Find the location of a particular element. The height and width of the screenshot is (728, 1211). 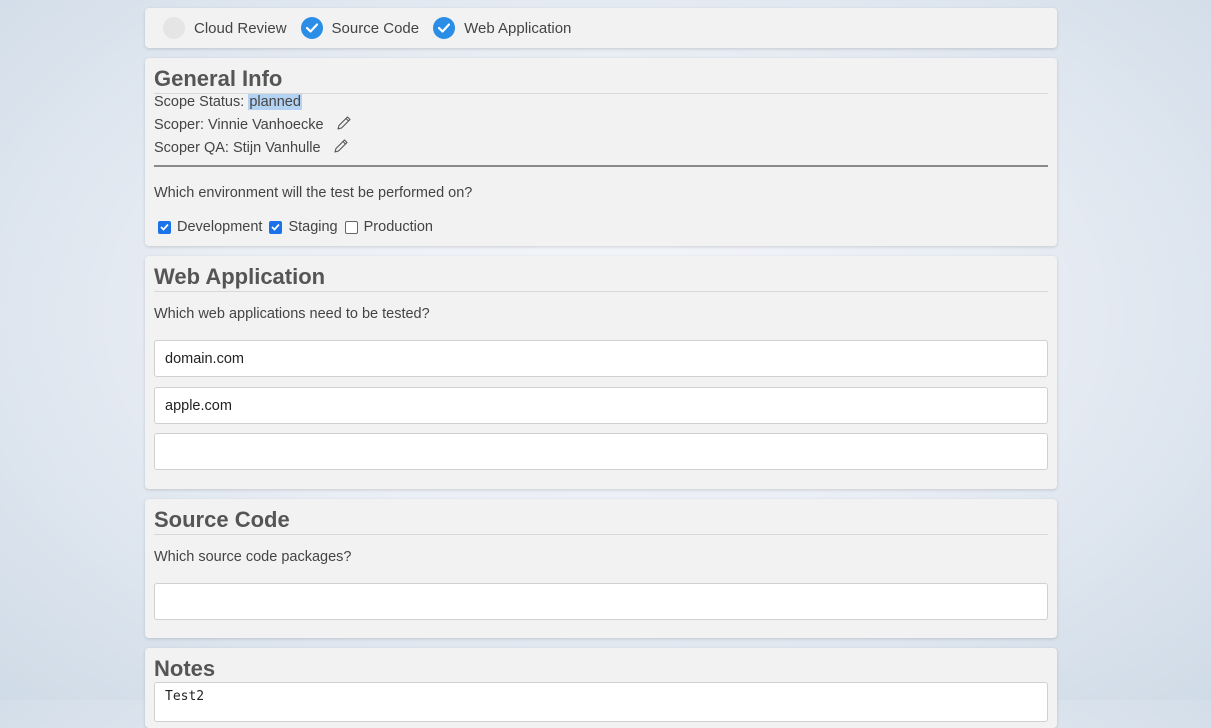

notes-card: Notes Test2 is located at coordinates (601, 688).